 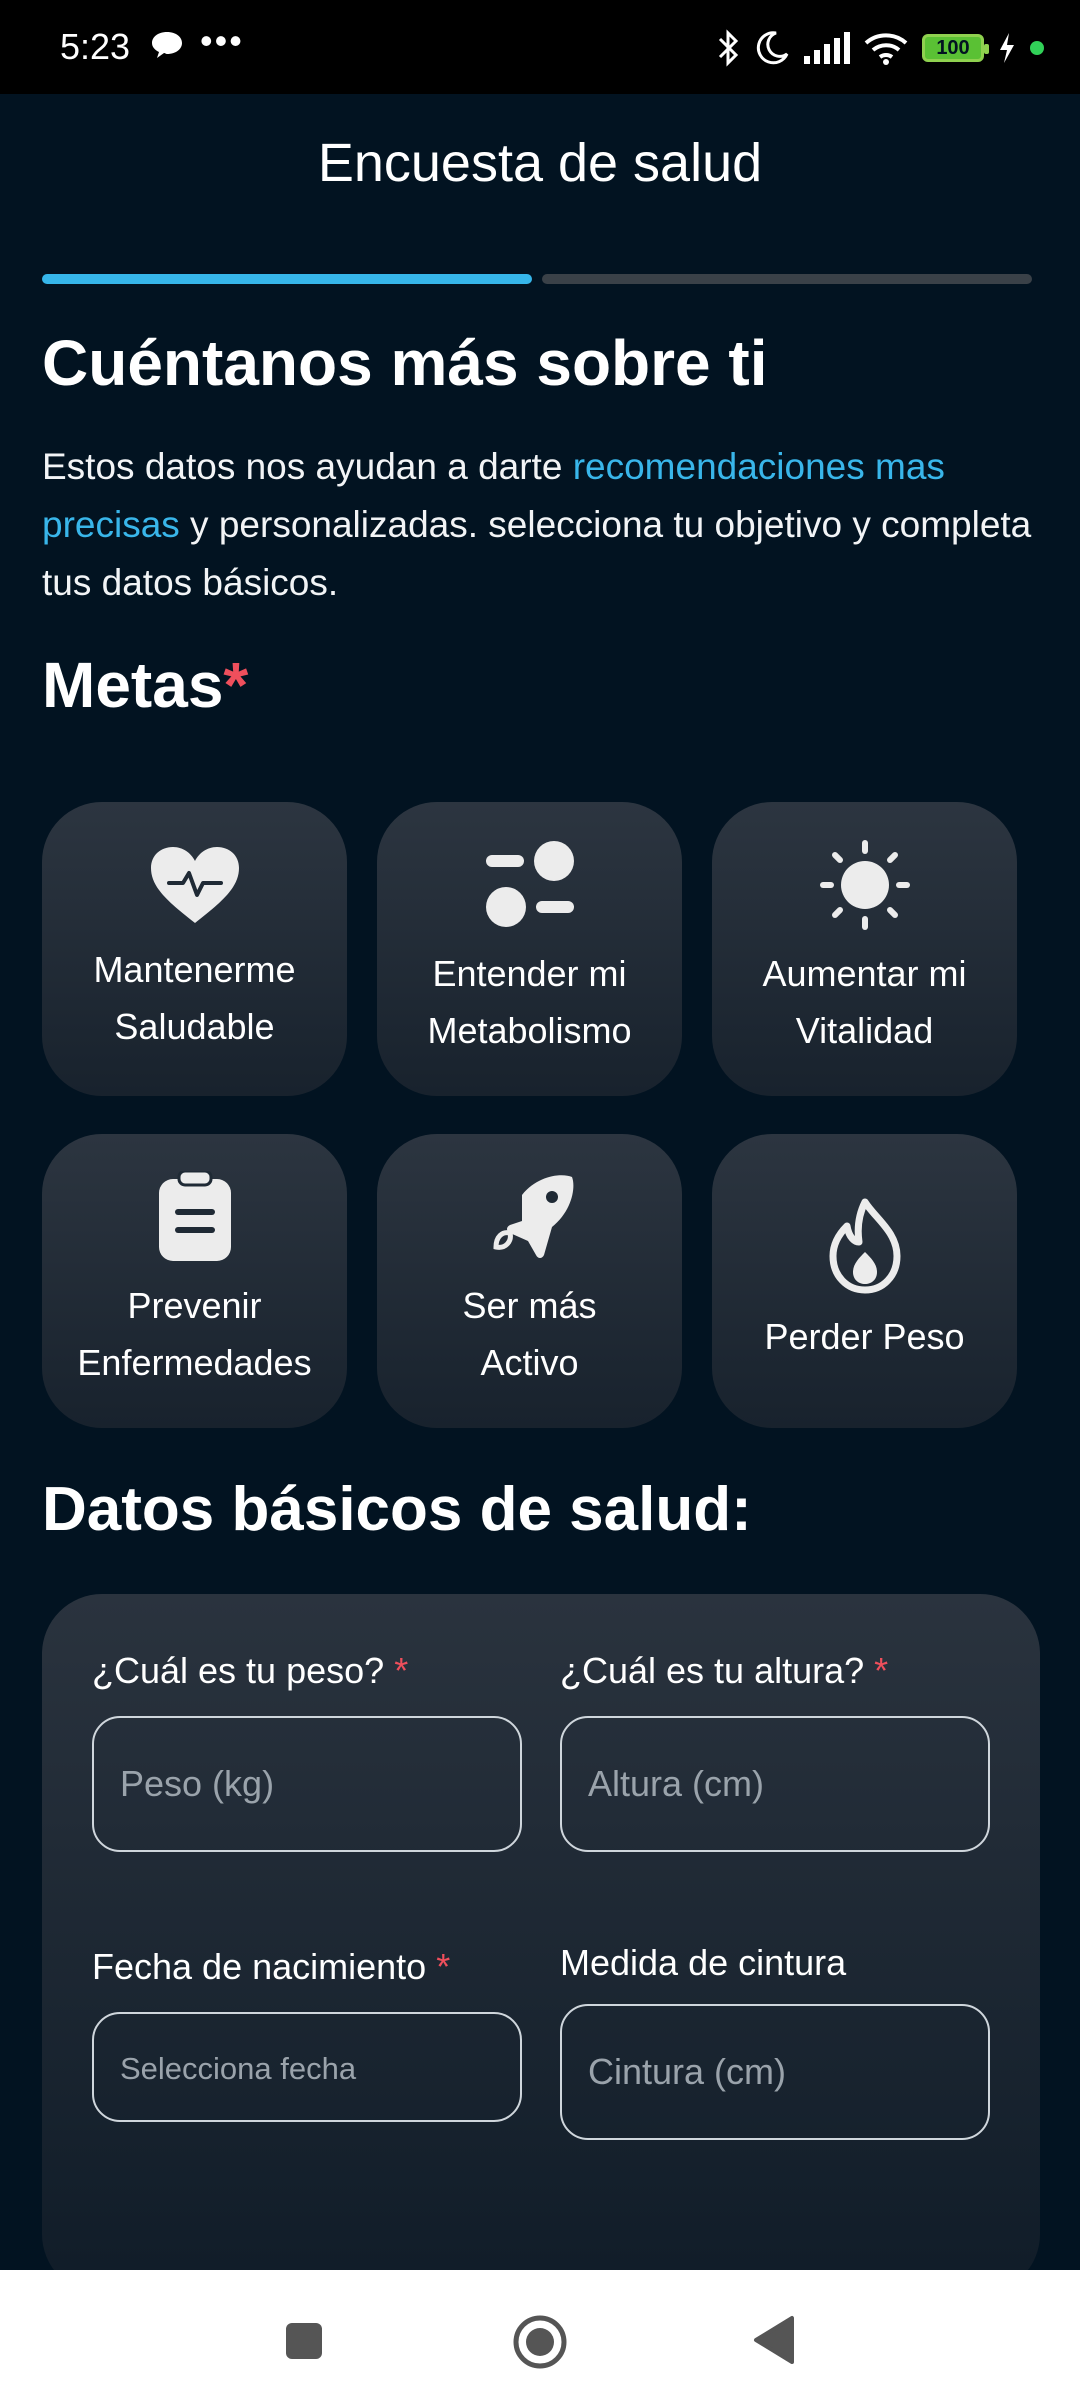 I want to click on goal-perder-peso: Perder Peso, so click(x=864, y=1281).